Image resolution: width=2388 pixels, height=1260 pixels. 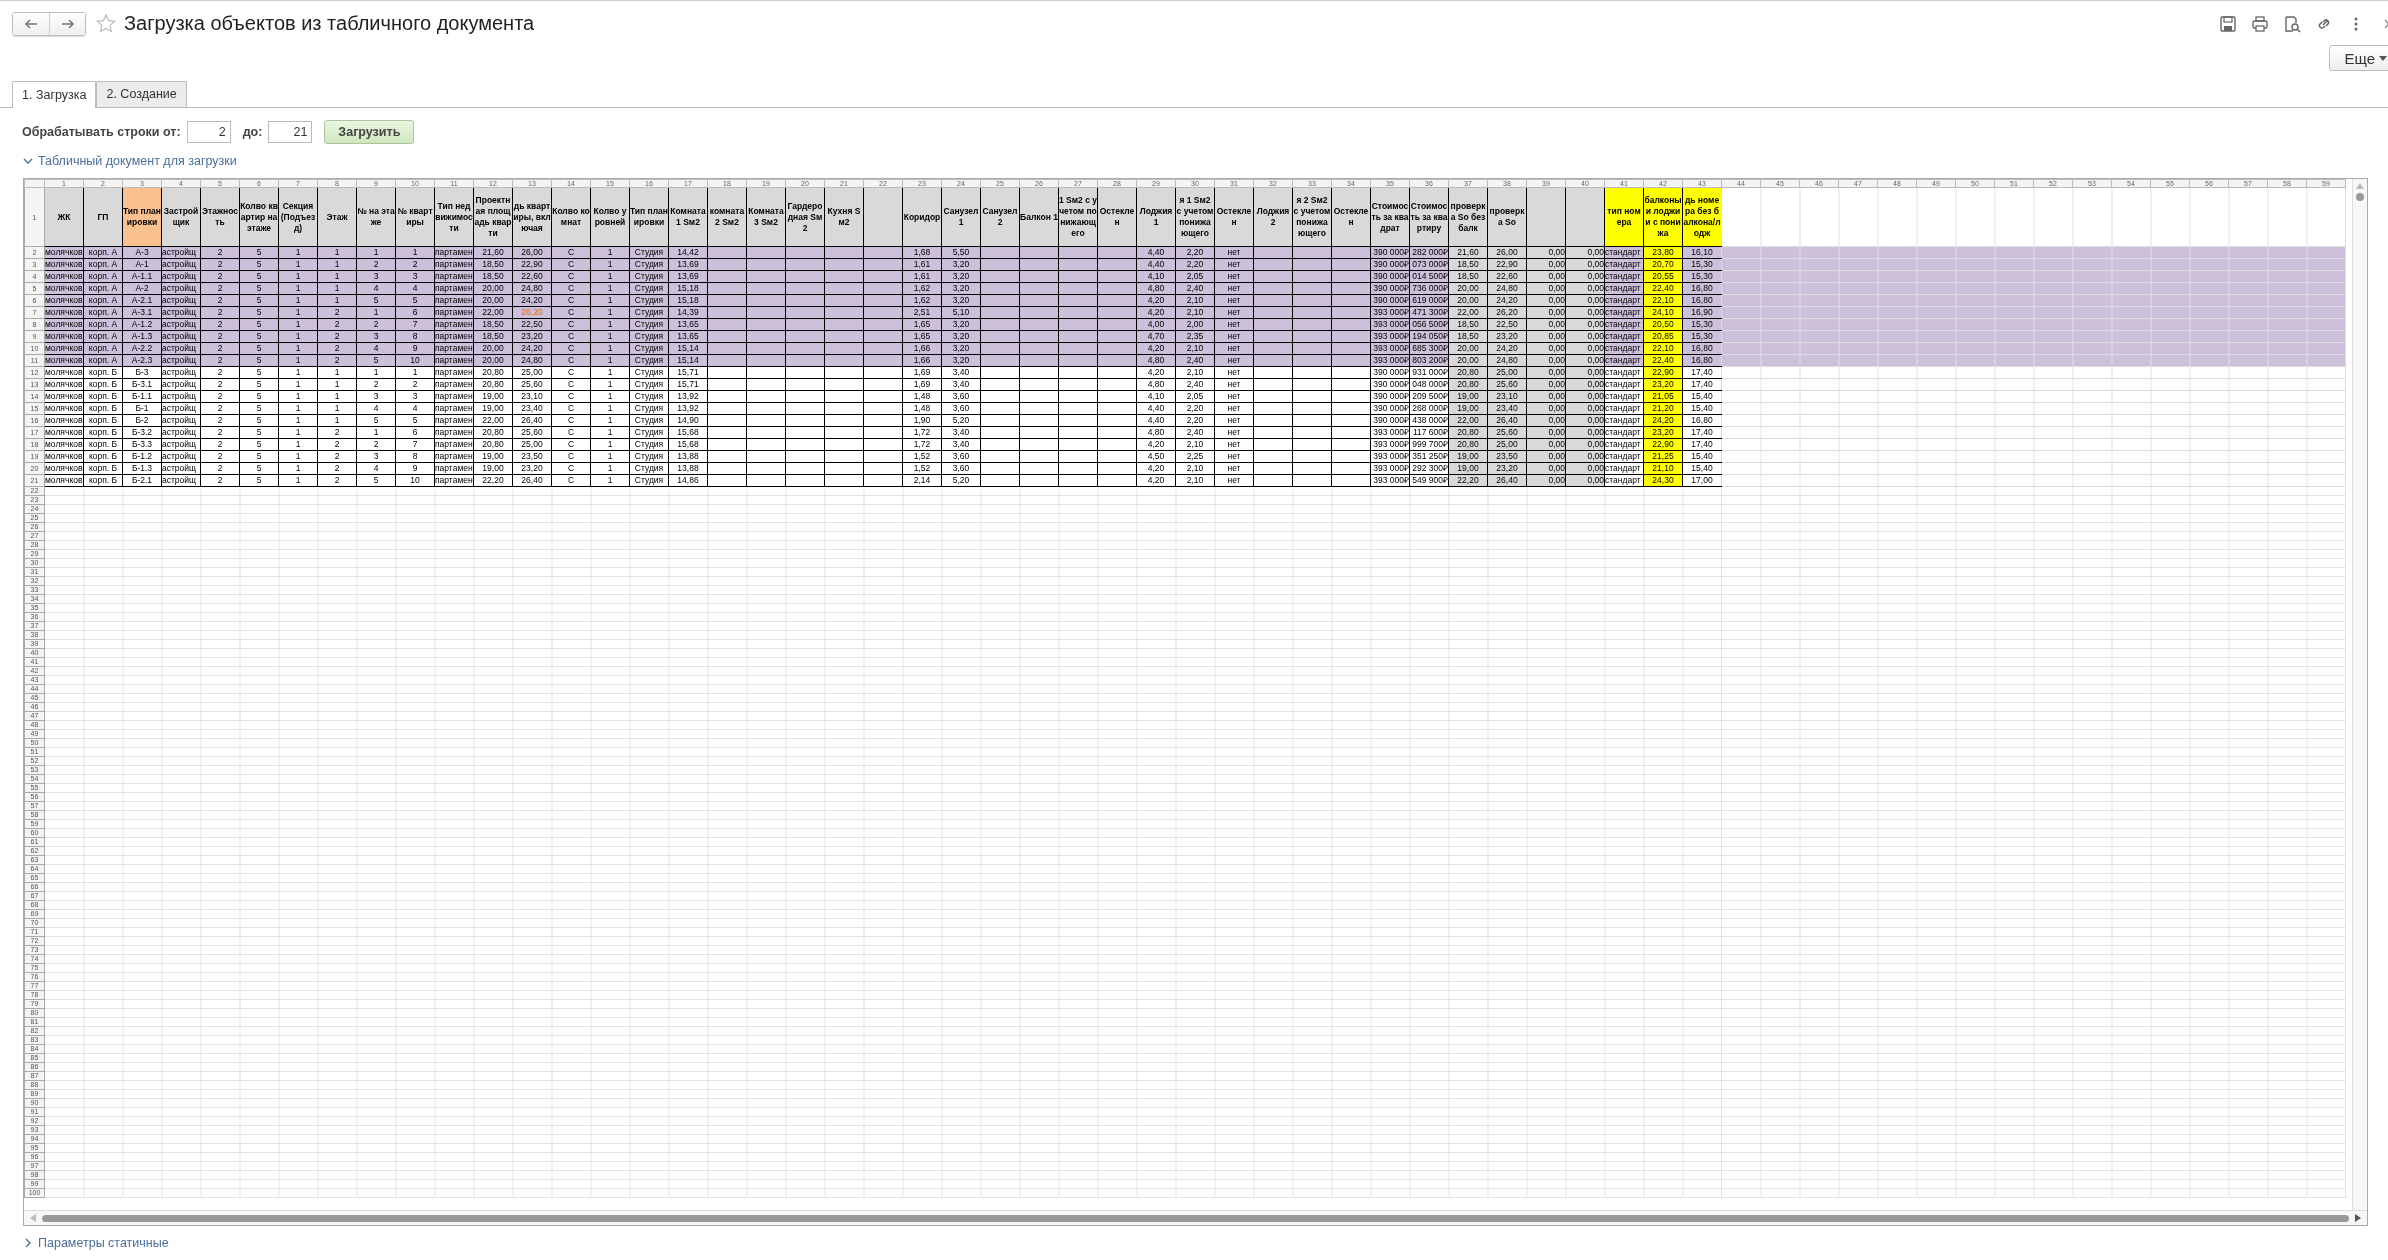 What do you see at coordinates (1195, 324) in the screenshot?
I see `table-cell: 2,00` at bounding box center [1195, 324].